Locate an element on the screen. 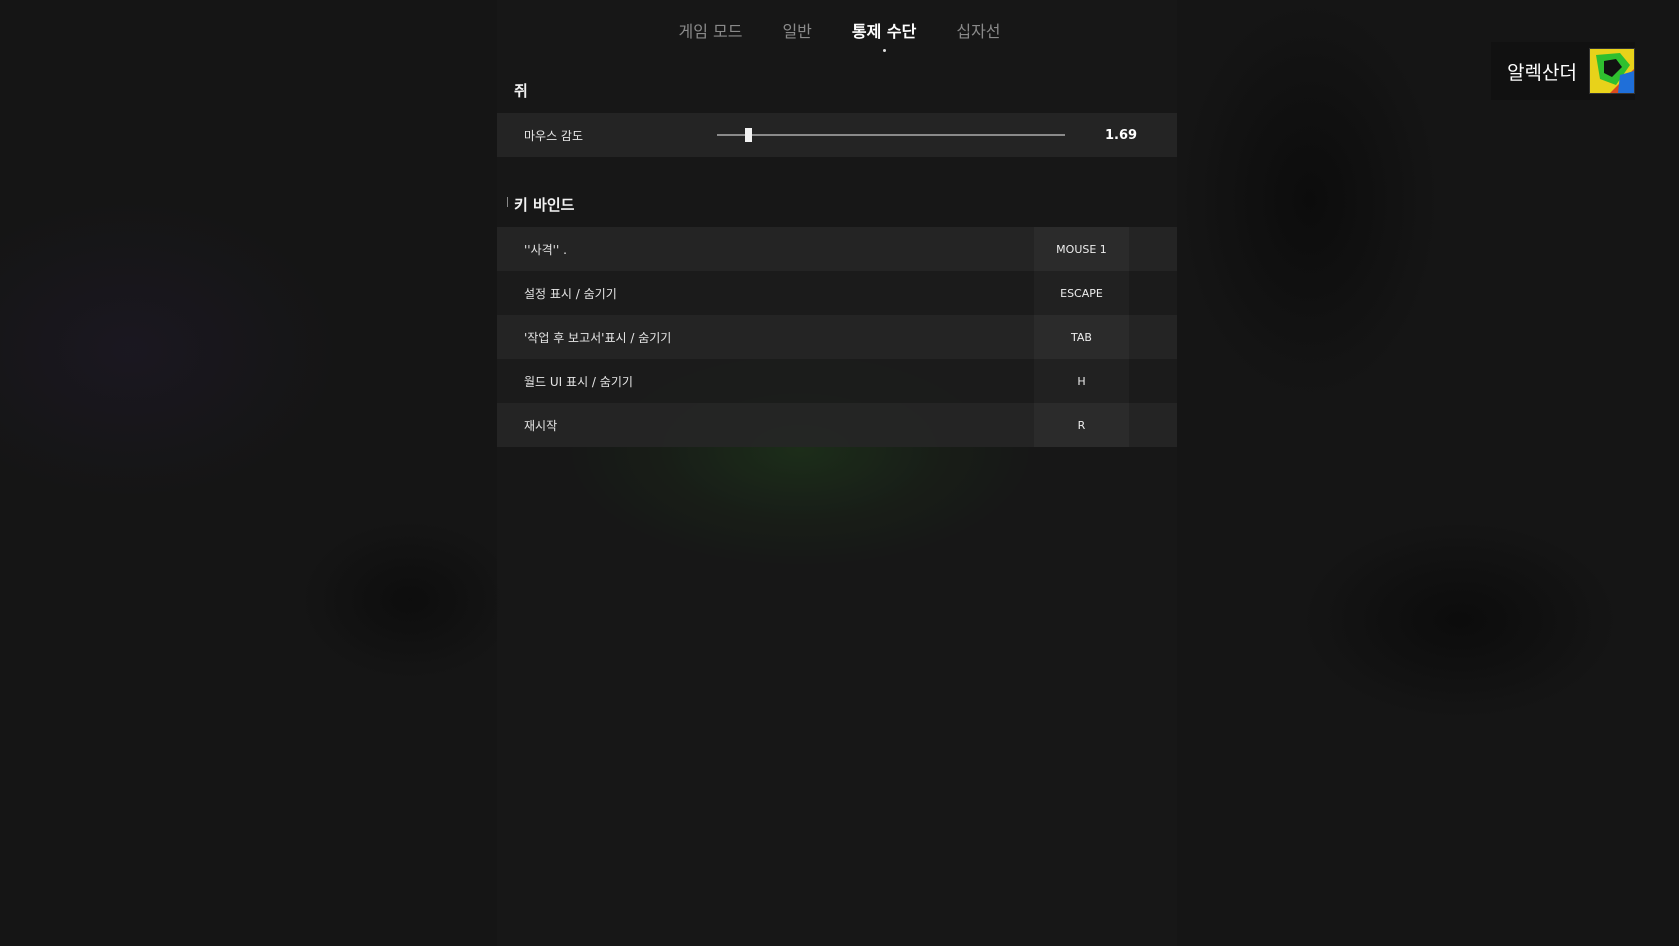  tab-game-mode: 게임 모드 is located at coordinates (710, 33).